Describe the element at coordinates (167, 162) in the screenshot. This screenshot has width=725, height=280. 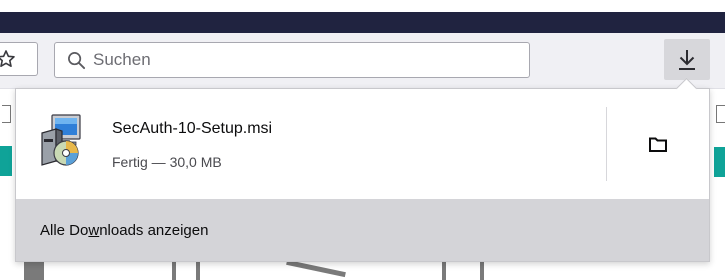
I see `download-status: Fertig — 30,0 MB` at that location.